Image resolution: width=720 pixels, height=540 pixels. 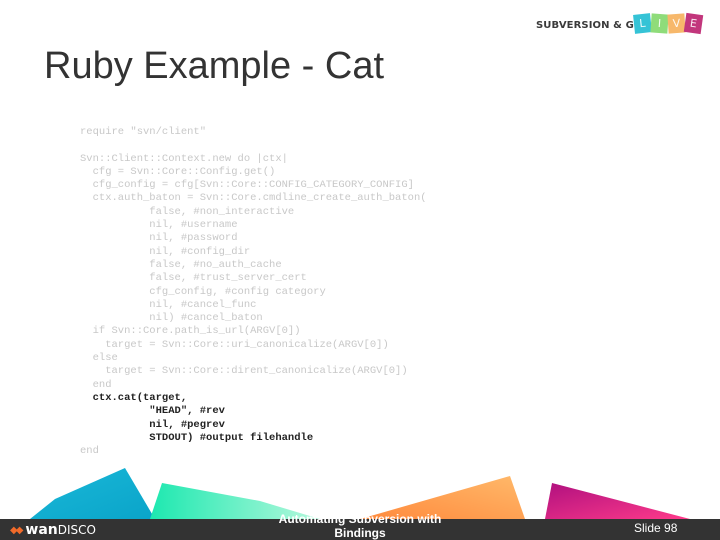 I want to click on wandisco-logo: ◆◆ wanDISCO, so click(x=53, y=530).